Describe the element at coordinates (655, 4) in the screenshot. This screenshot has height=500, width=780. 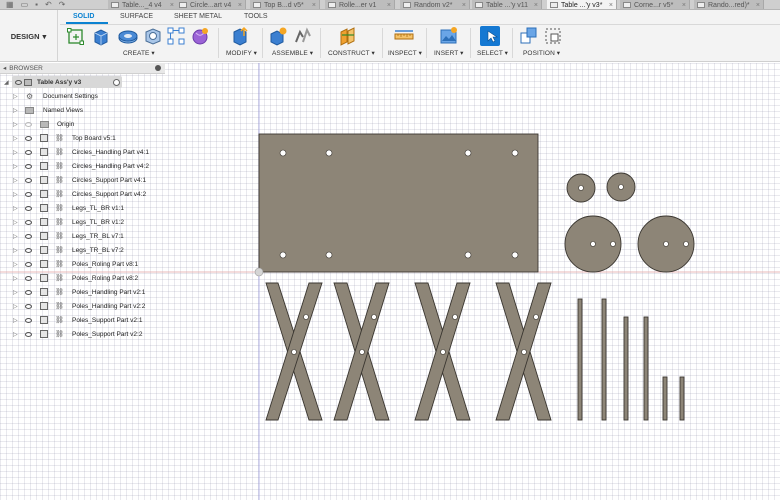
I see `document-tab: Corne...r v5* ×` at that location.